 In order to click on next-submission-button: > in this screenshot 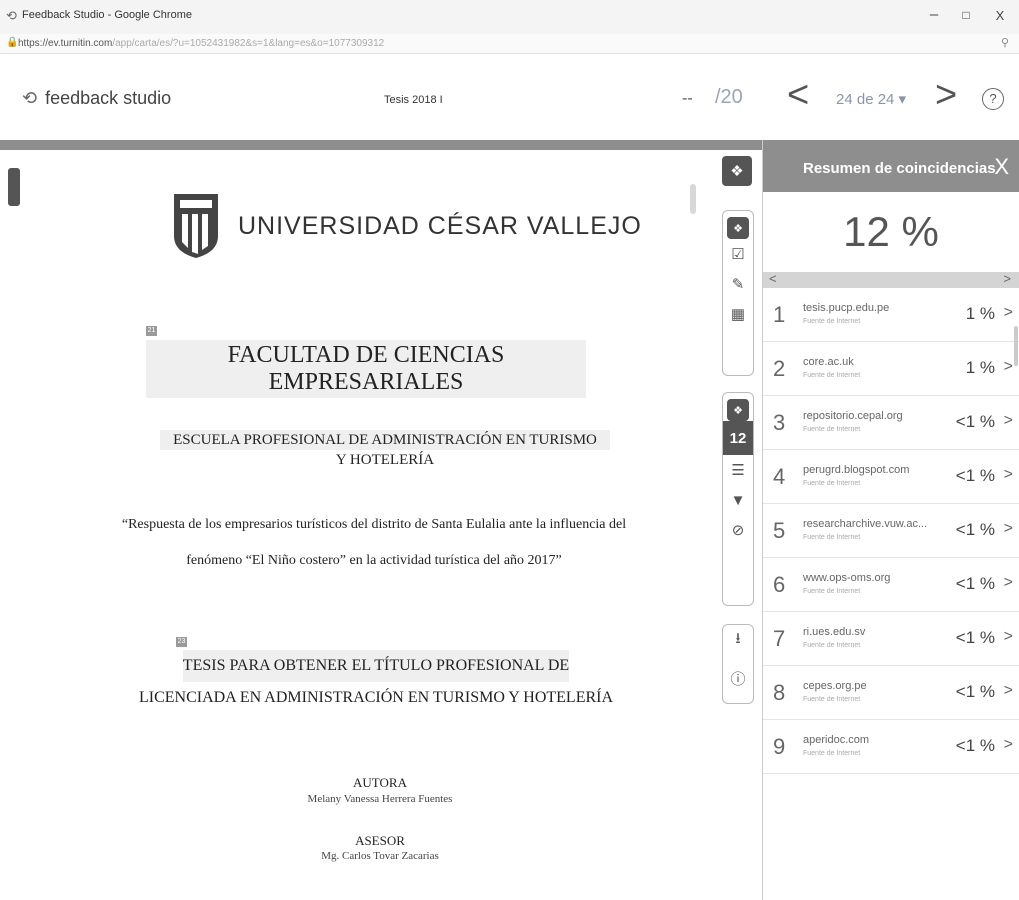, I will do `click(946, 95)`.